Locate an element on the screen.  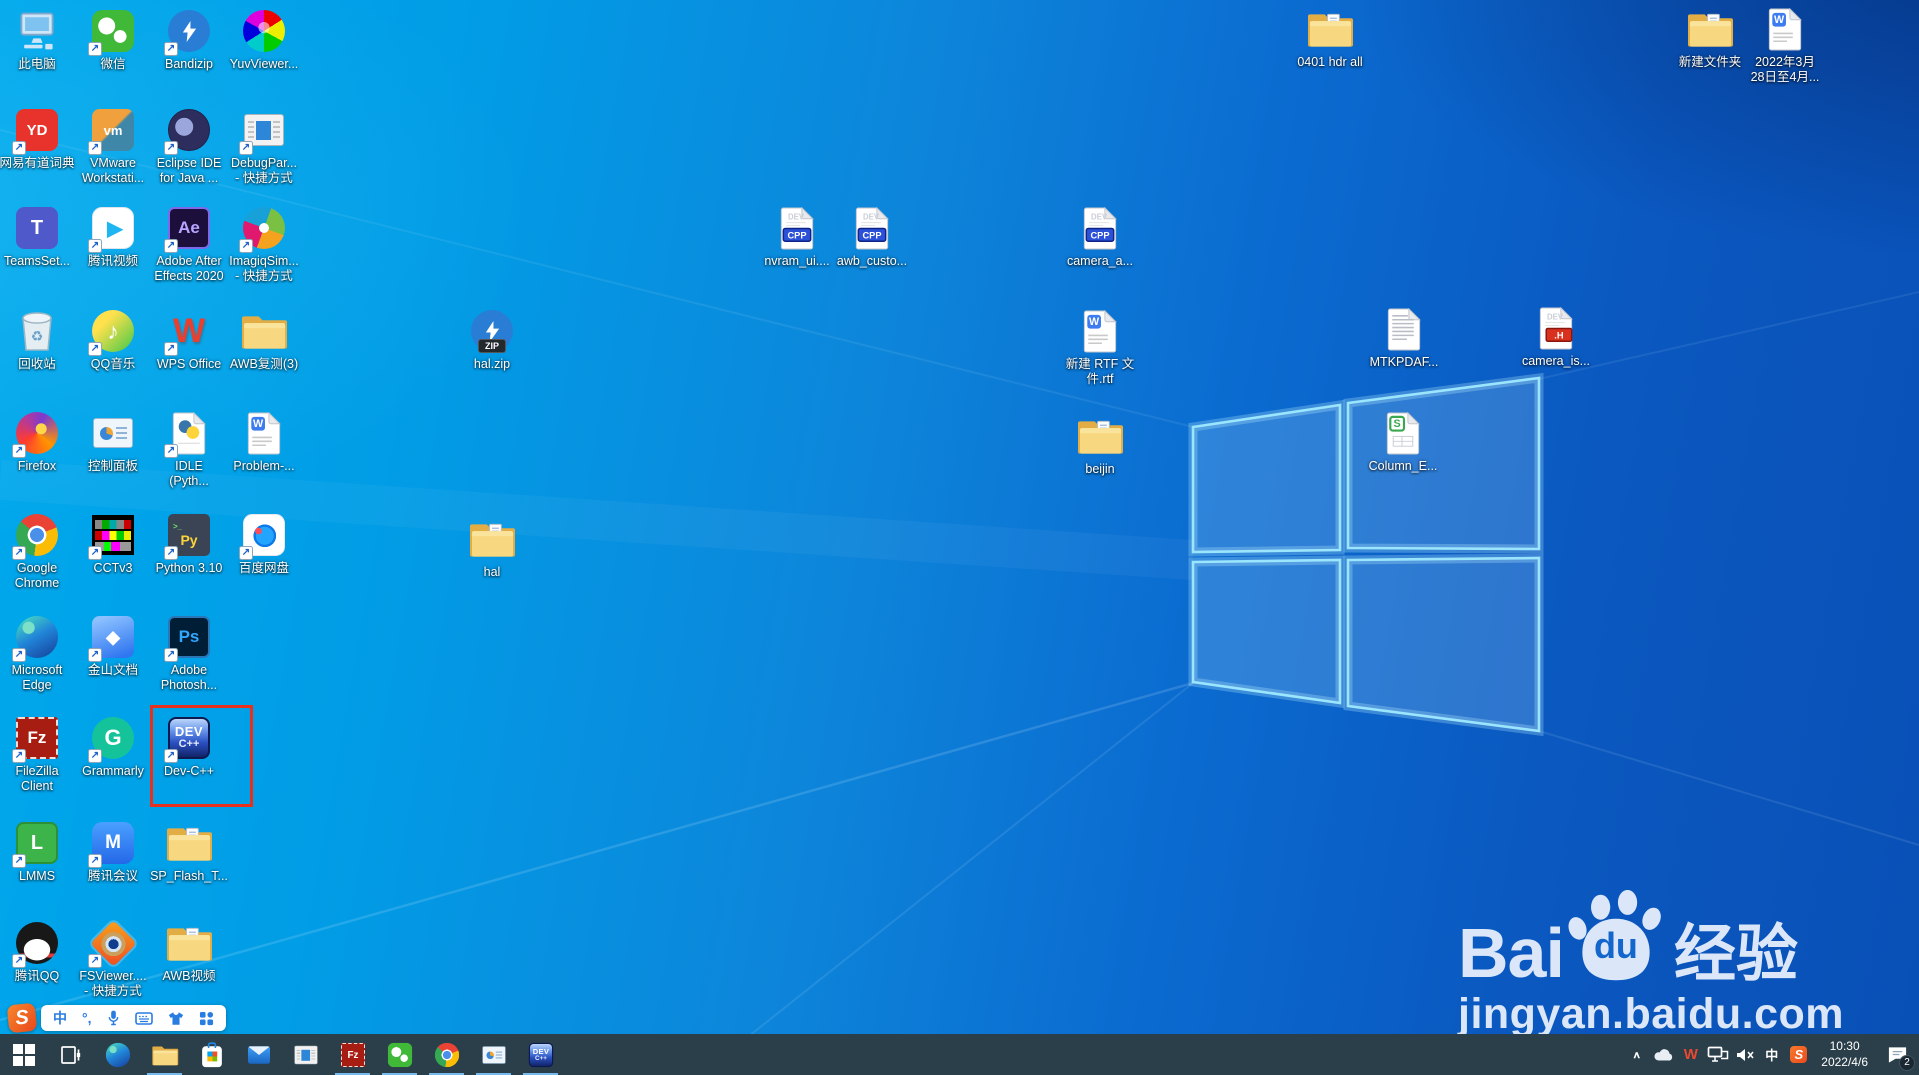
cctv3-icon: ↗ is located at coordinates (112, 536).